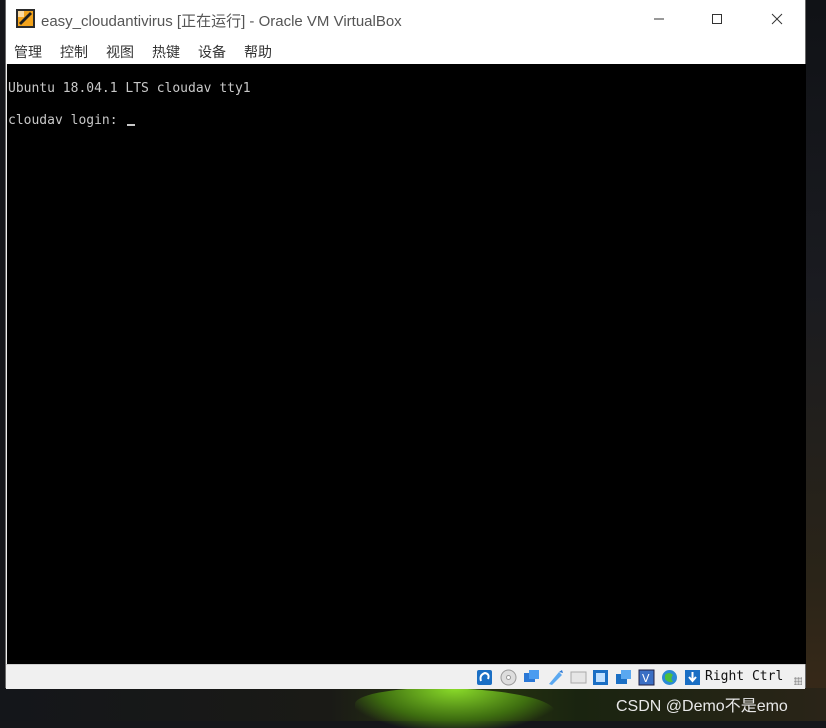 This screenshot has height=728, width=826. What do you see at coordinates (25, 18) in the screenshot?
I see `virtualbox-app-icon` at bounding box center [25, 18].